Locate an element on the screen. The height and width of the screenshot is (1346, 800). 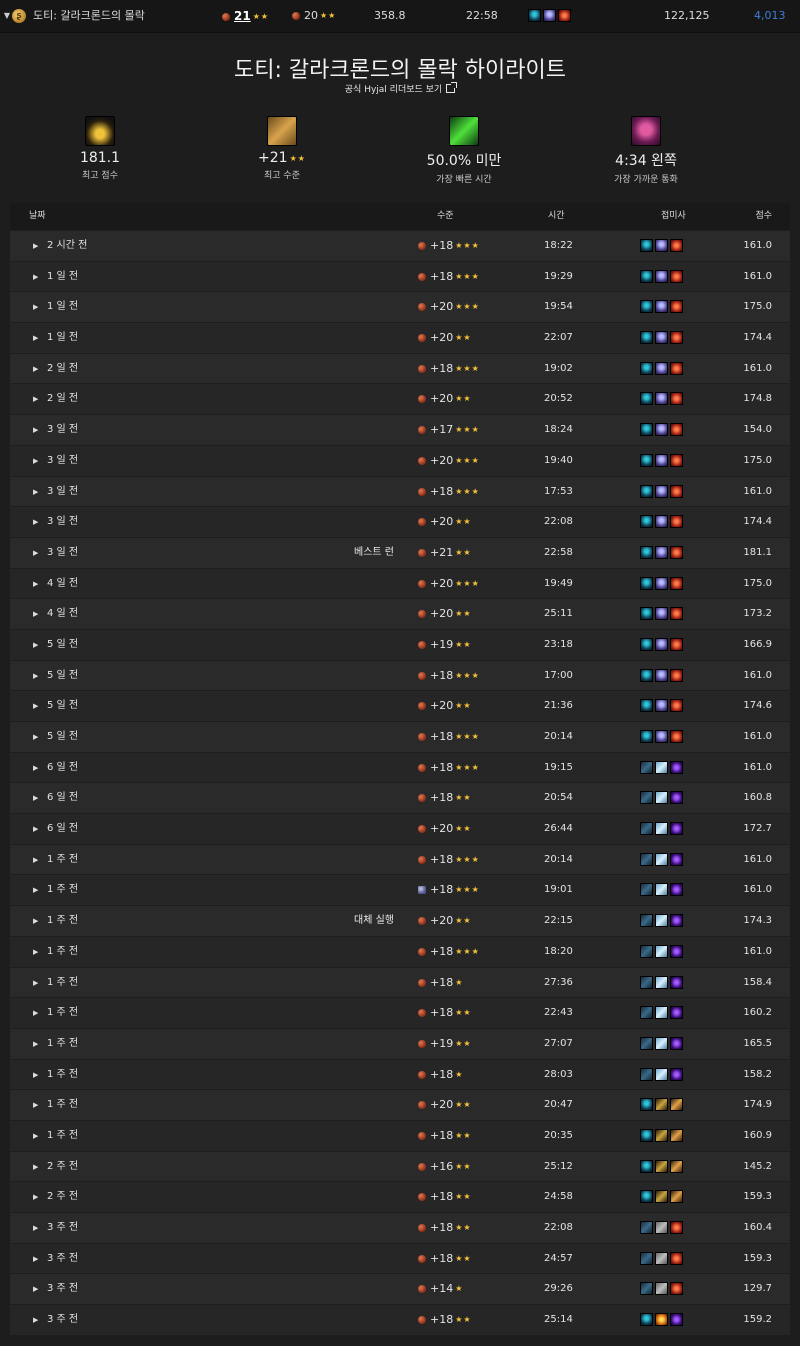
run-note: 베스트 런 is located at coordinates (374, 552).